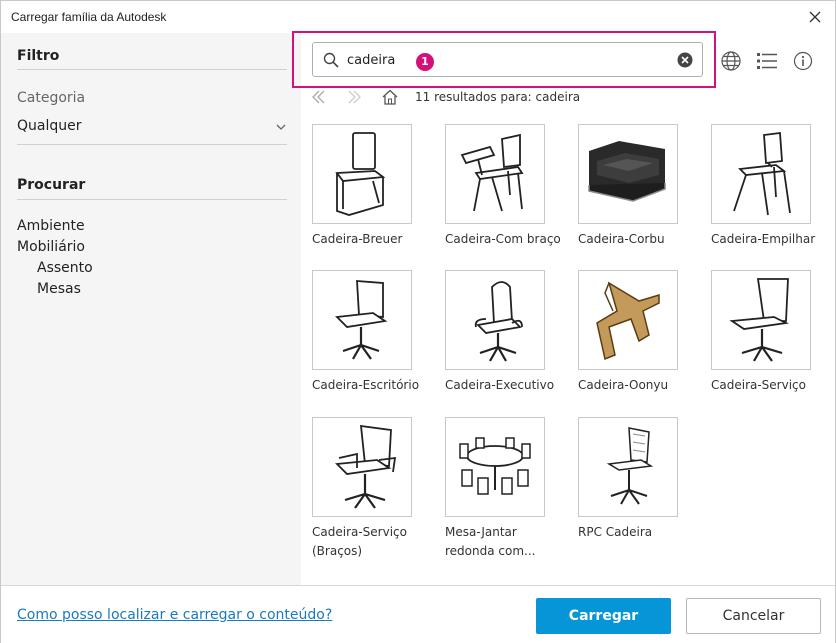 The width and height of the screenshot is (836, 643). I want to click on family-tile: Cadeira-Escritório, so click(377, 332).